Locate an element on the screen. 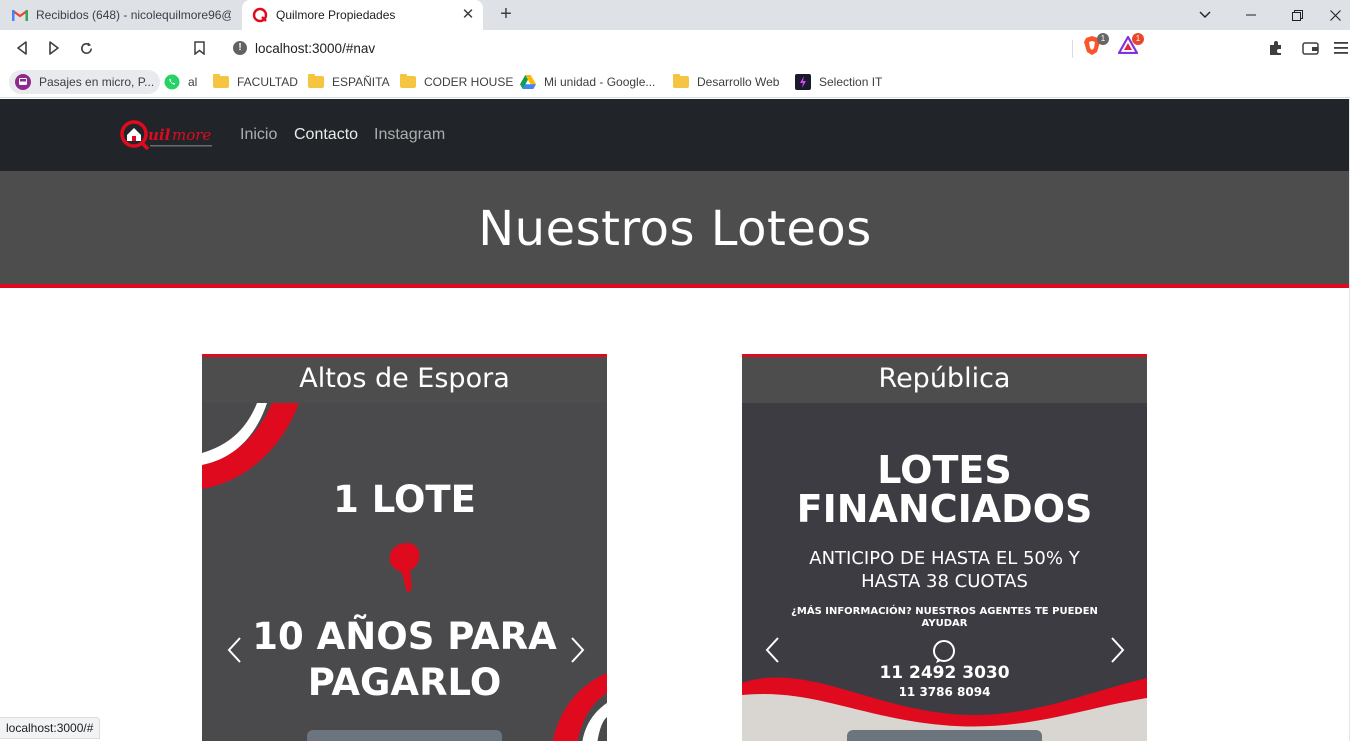 The width and height of the screenshot is (1350, 741). quilmore-favicon is located at coordinates (260, 15).